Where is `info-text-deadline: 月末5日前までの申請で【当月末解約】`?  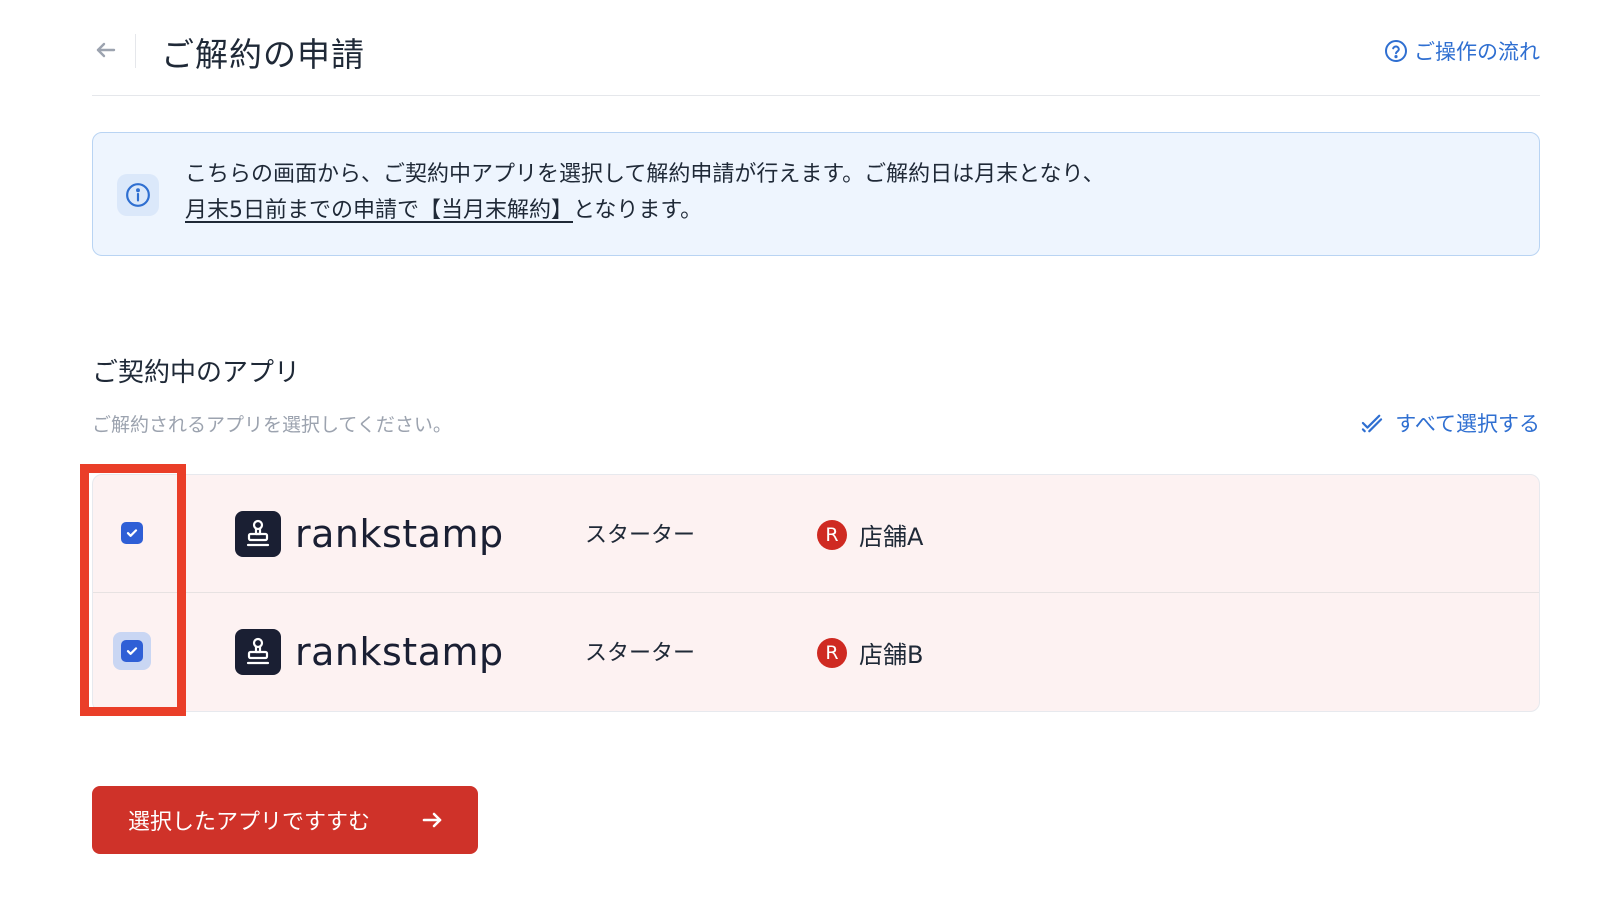 info-text-deadline: 月末5日前までの申請で【当月末解約】 is located at coordinates (379, 210).